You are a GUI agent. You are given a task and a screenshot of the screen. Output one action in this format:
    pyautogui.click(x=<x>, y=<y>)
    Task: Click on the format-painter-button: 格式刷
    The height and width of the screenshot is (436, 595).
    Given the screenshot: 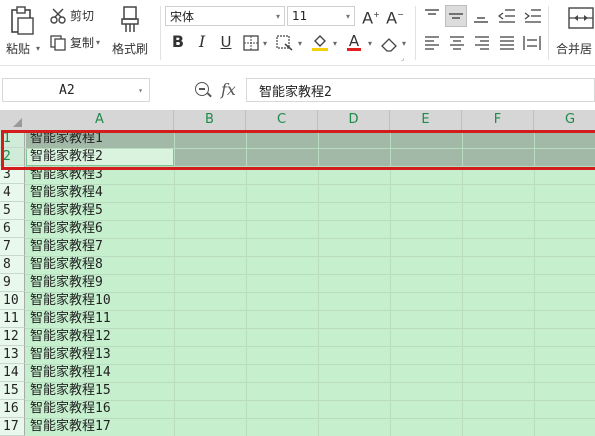 What is the action you would take?
    pyautogui.click(x=132, y=32)
    